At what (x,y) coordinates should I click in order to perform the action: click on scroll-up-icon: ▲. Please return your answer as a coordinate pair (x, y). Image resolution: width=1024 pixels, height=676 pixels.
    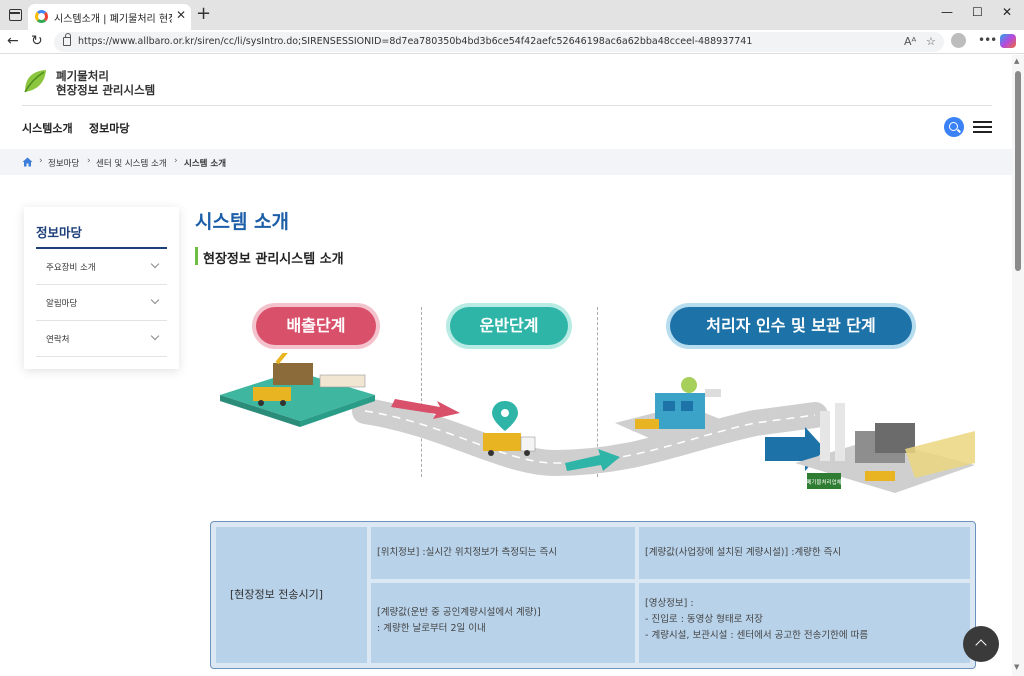
    Looking at the image, I should click on (1016, 61).